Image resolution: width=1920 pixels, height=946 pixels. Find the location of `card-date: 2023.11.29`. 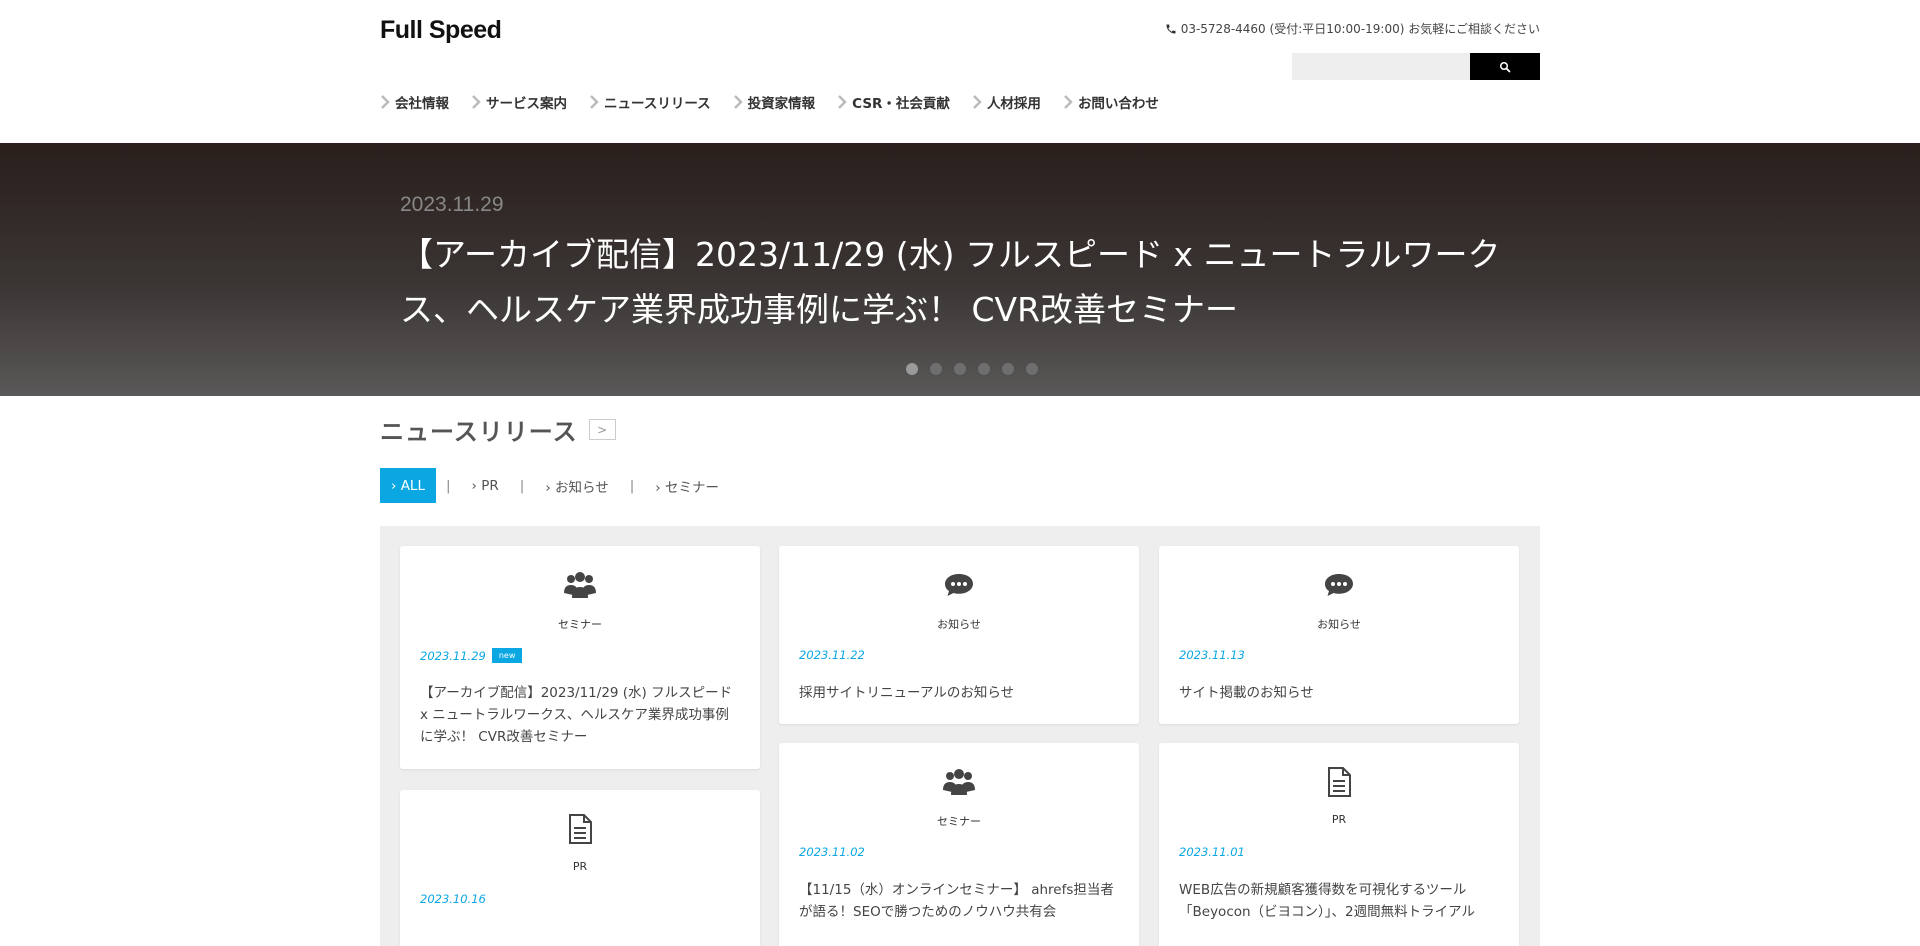

card-date: 2023.11.29 is located at coordinates (453, 655).